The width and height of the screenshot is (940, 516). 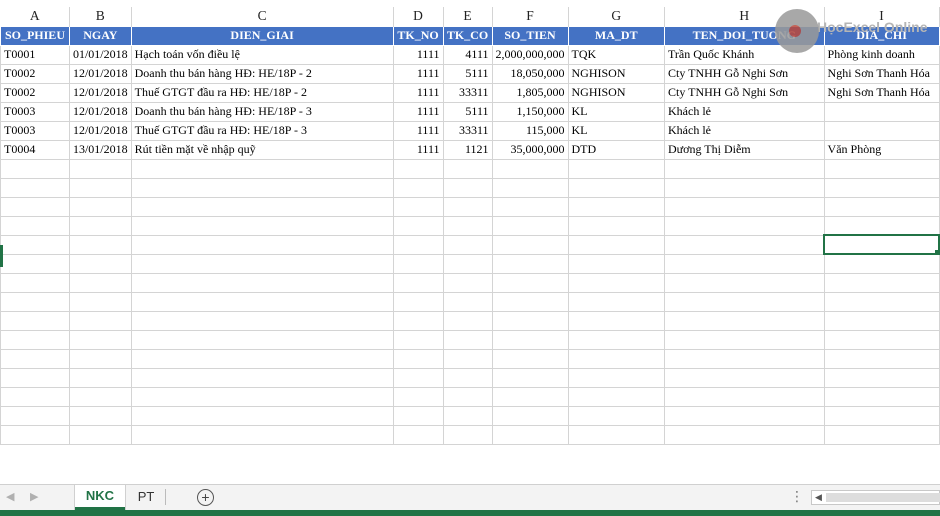 What do you see at coordinates (875, 497) in the screenshot?
I see `horizontal-scrollbar: ◀` at bounding box center [875, 497].